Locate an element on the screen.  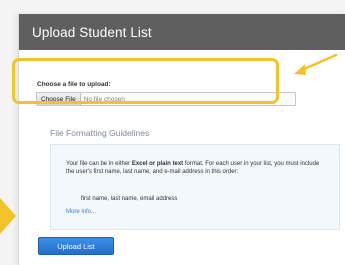
panel-header: Upload Student List is located at coordinates (182, 32).